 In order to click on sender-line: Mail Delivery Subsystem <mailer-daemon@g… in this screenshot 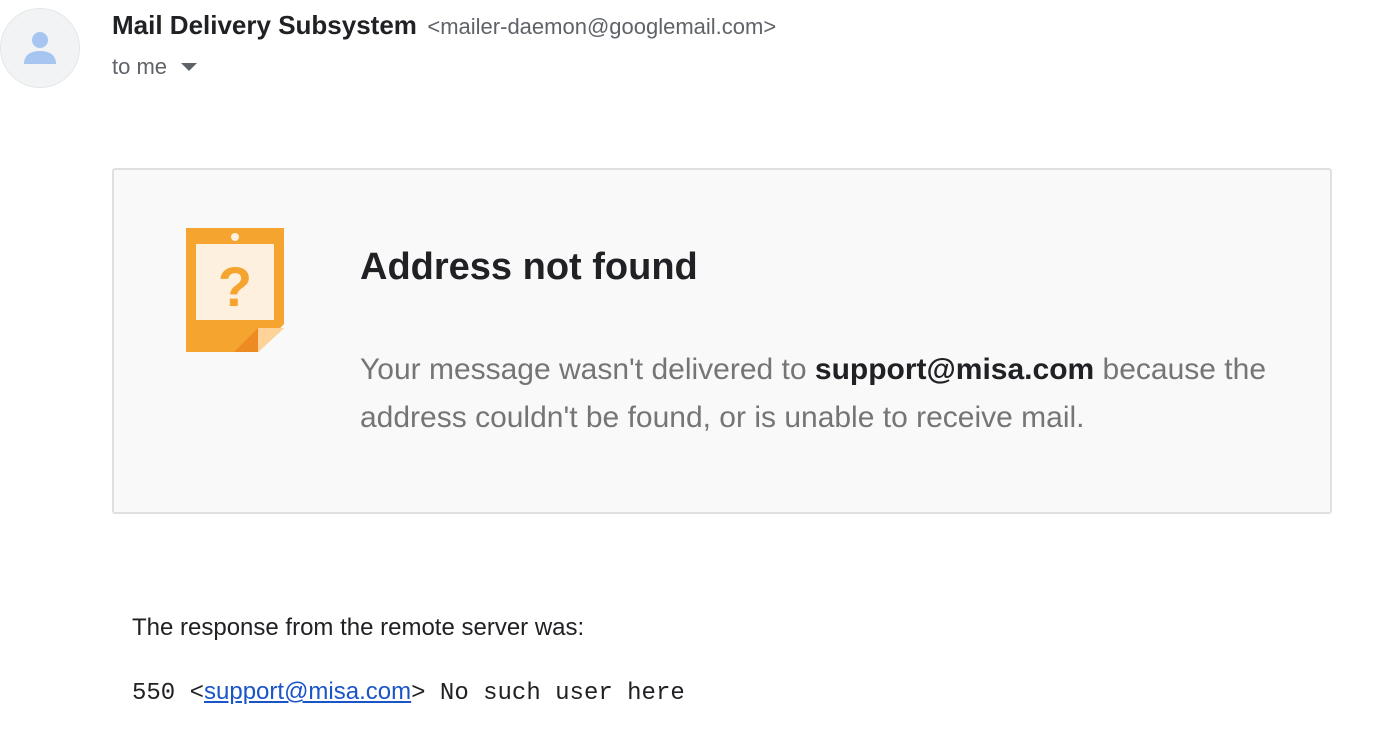, I will do `click(444, 25)`.